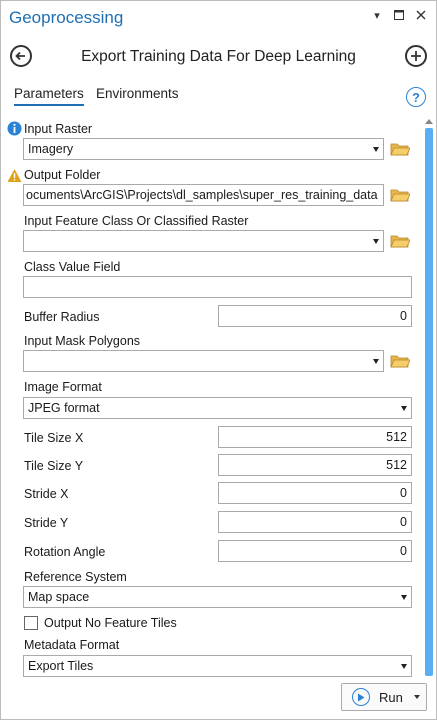 The image size is (437, 720). Describe the element at coordinates (416, 97) in the screenshot. I see `help-icon: ?` at that location.